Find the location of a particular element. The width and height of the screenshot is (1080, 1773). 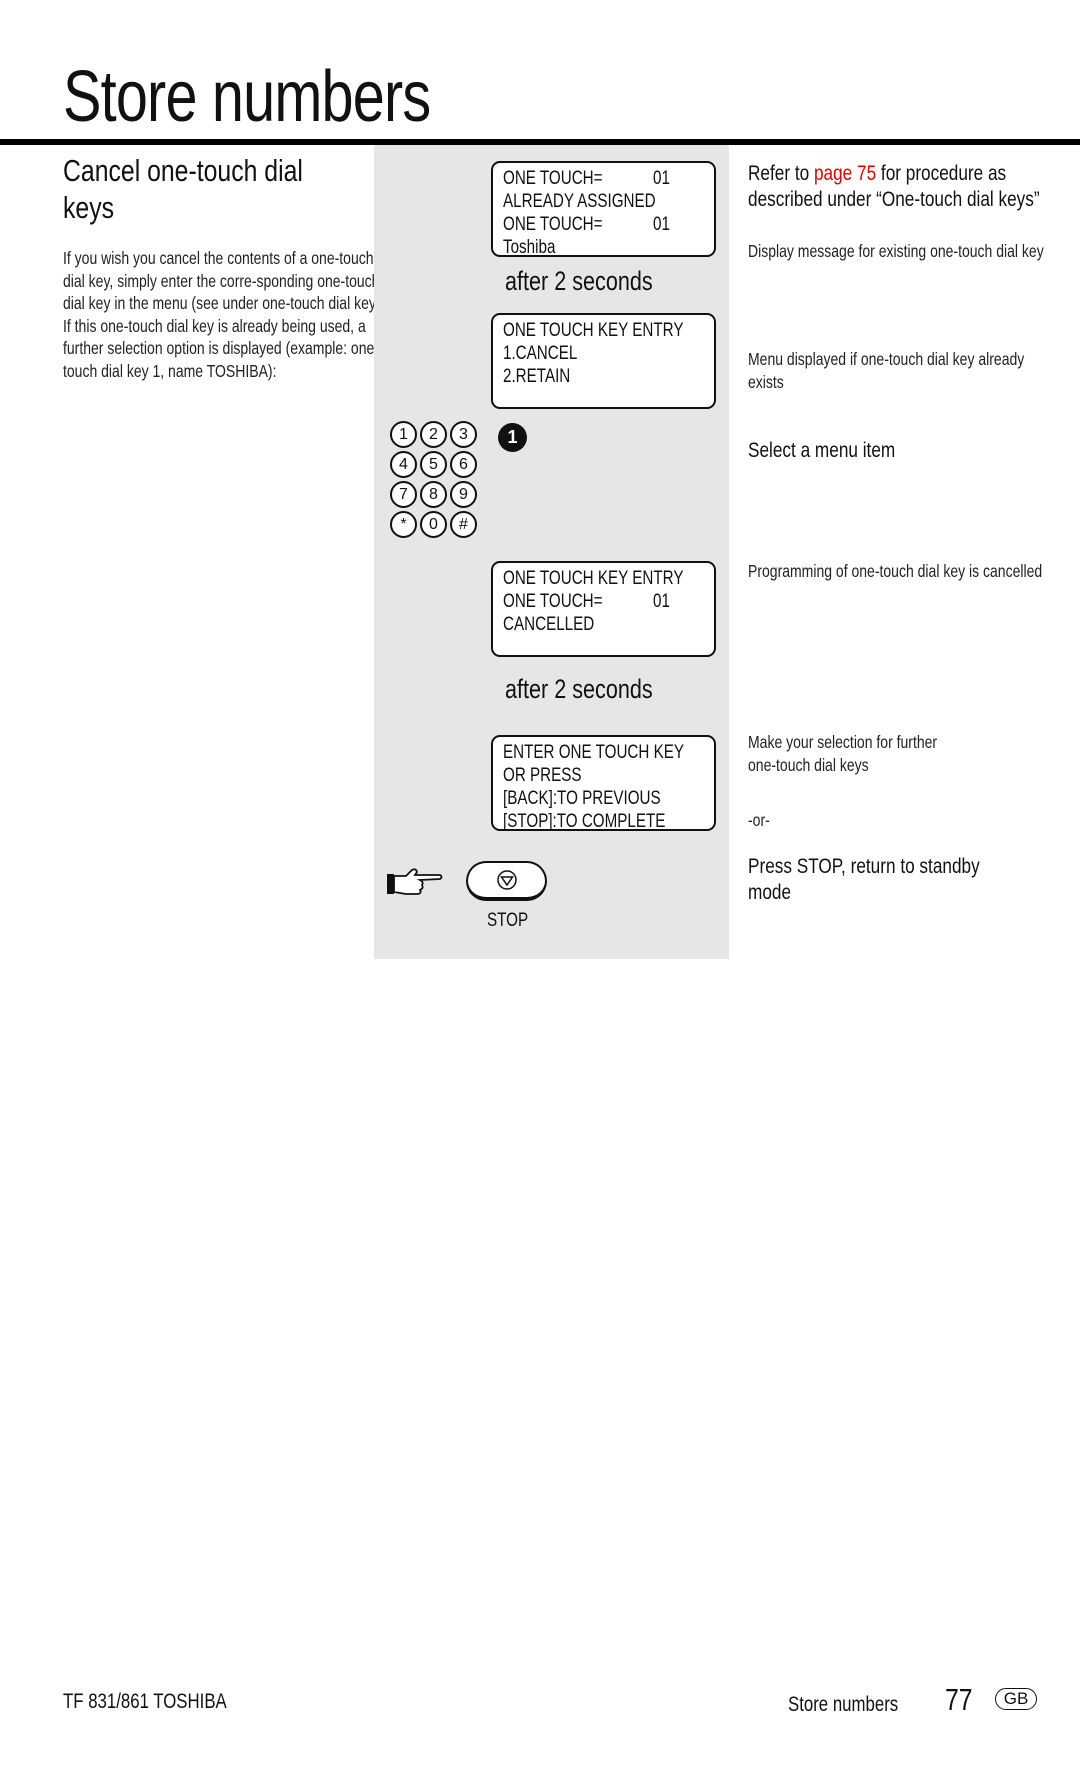

press-stop-note: Press STOP, return to standby mode is located at coordinates (864, 879).